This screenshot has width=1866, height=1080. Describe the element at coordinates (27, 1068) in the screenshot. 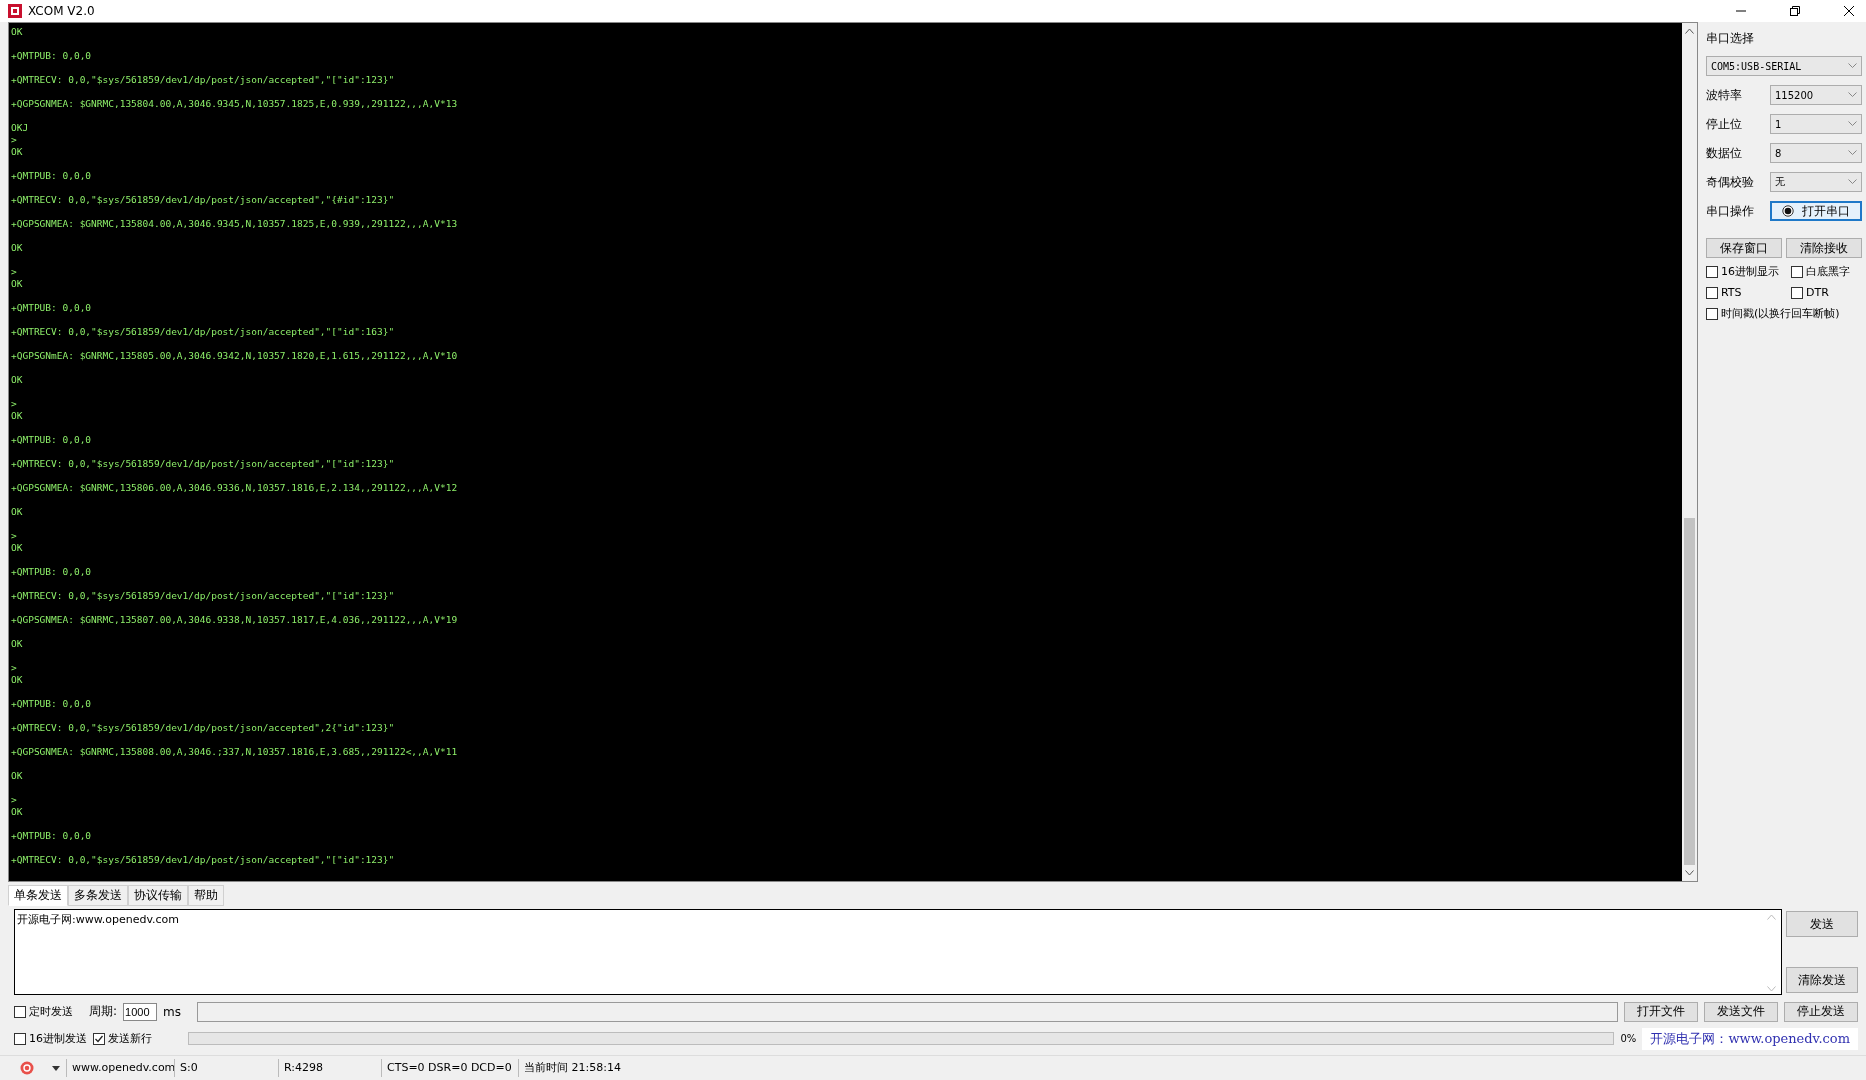

I see `power-icon` at that location.